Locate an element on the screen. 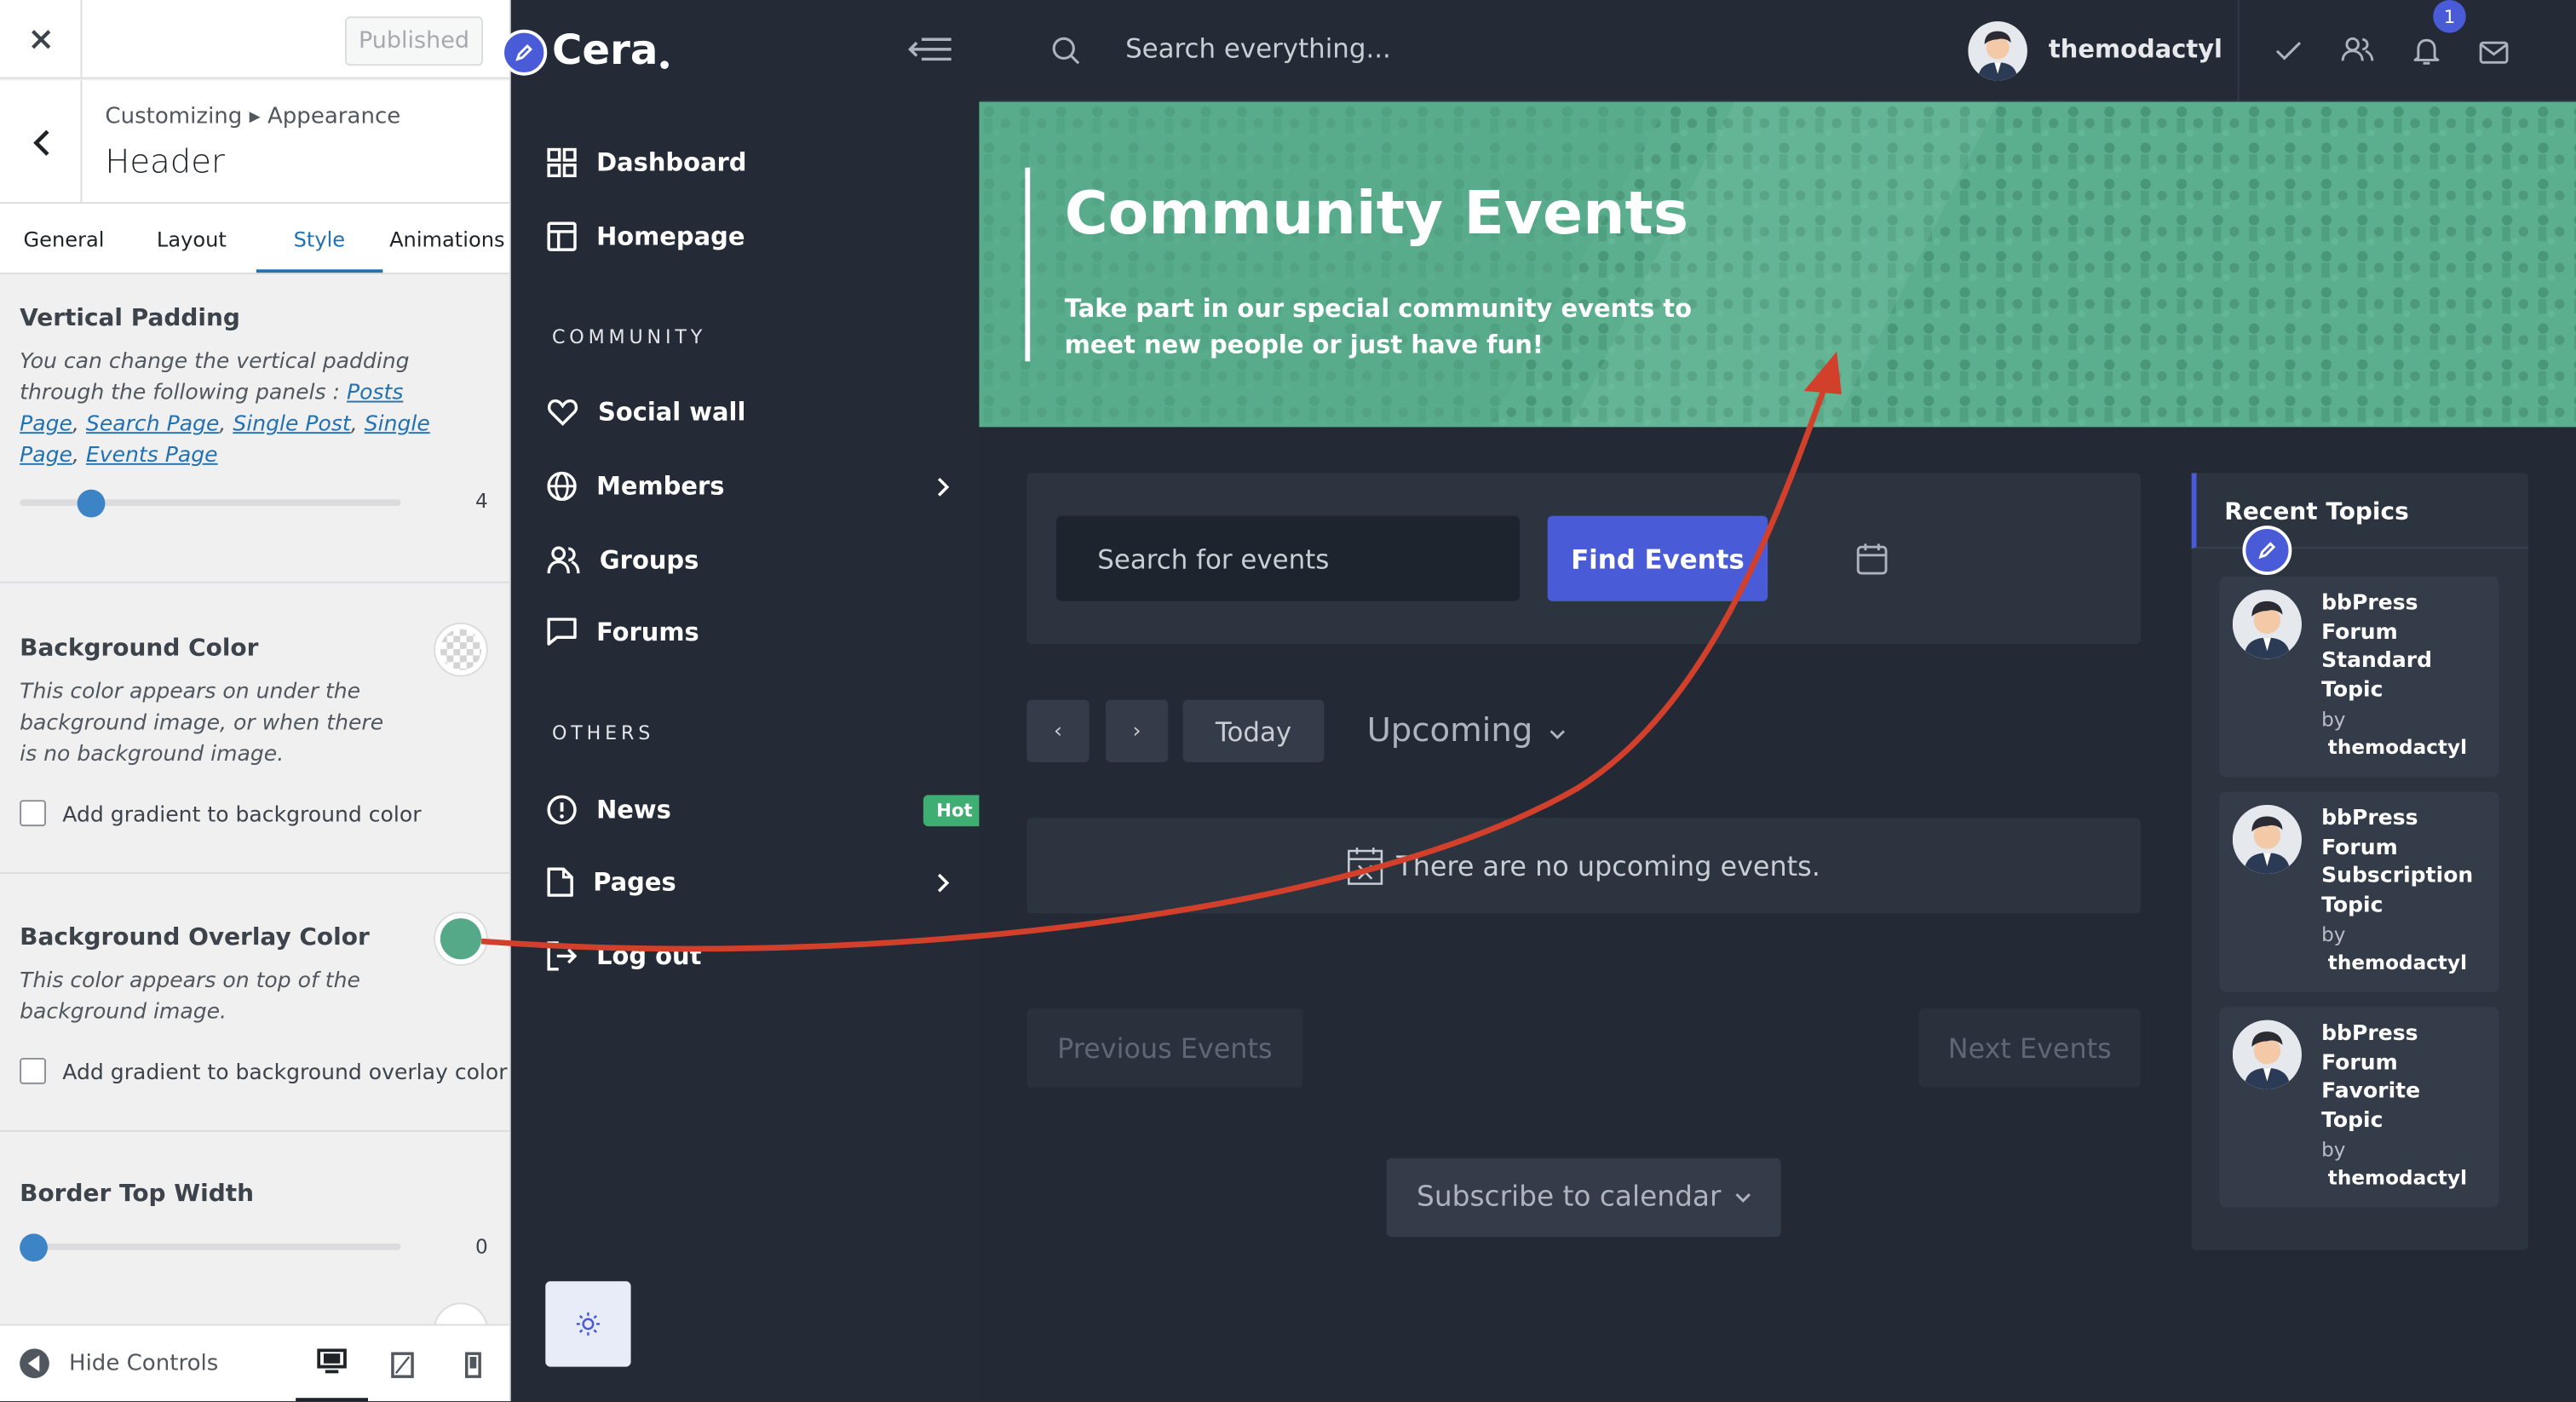  heart-icon is located at coordinates (562, 413).